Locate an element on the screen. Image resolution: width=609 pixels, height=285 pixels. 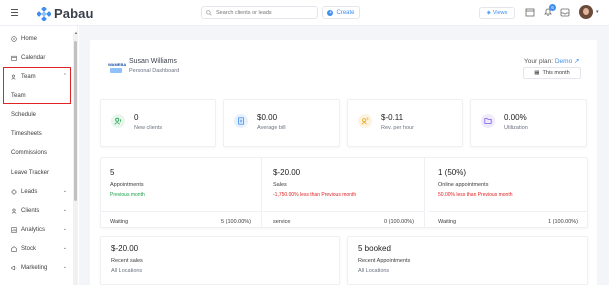
sidebar-item-home: Home is located at coordinates (36, 38).